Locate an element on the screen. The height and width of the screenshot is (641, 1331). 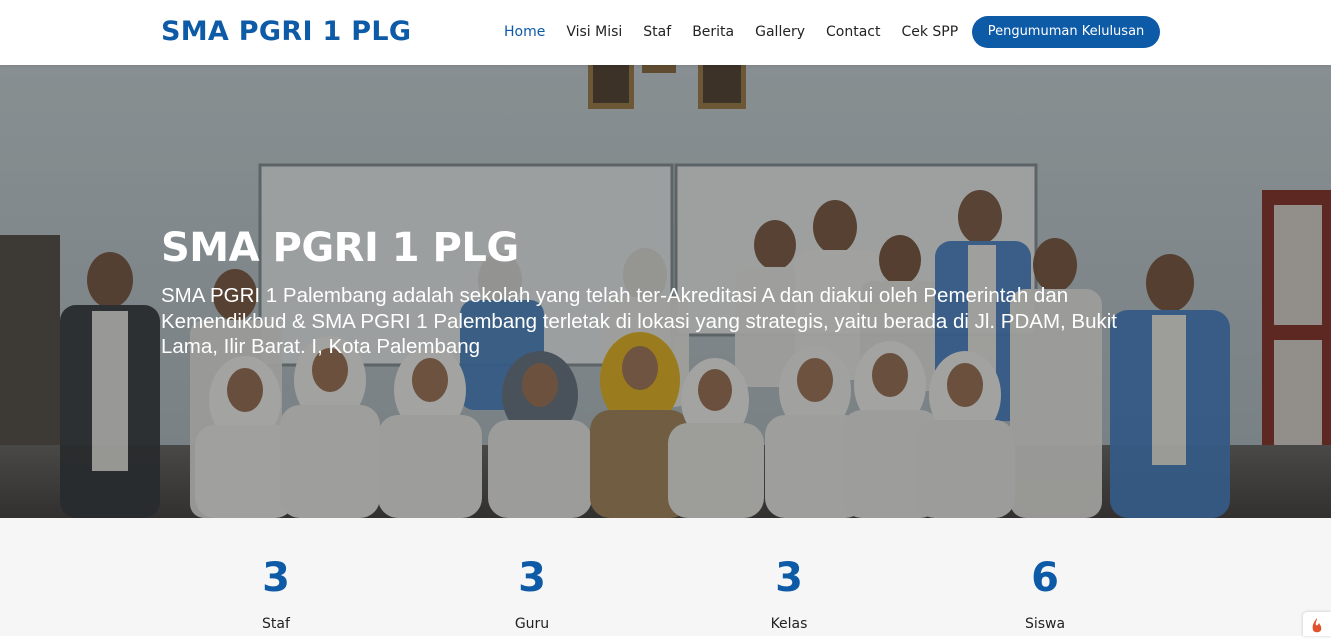
stat-kelas-label: Kelas is located at coordinates (789, 624).